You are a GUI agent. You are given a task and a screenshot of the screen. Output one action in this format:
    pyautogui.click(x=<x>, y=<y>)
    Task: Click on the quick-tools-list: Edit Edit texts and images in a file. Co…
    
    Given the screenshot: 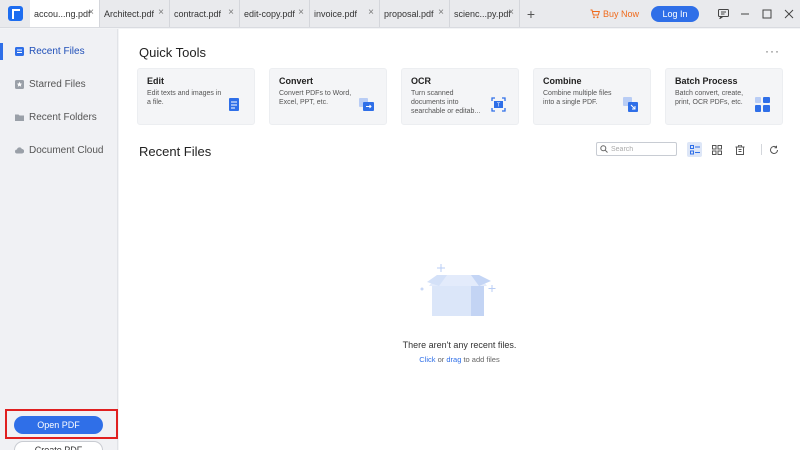 What is the action you would take?
    pyautogui.click(x=460, y=96)
    